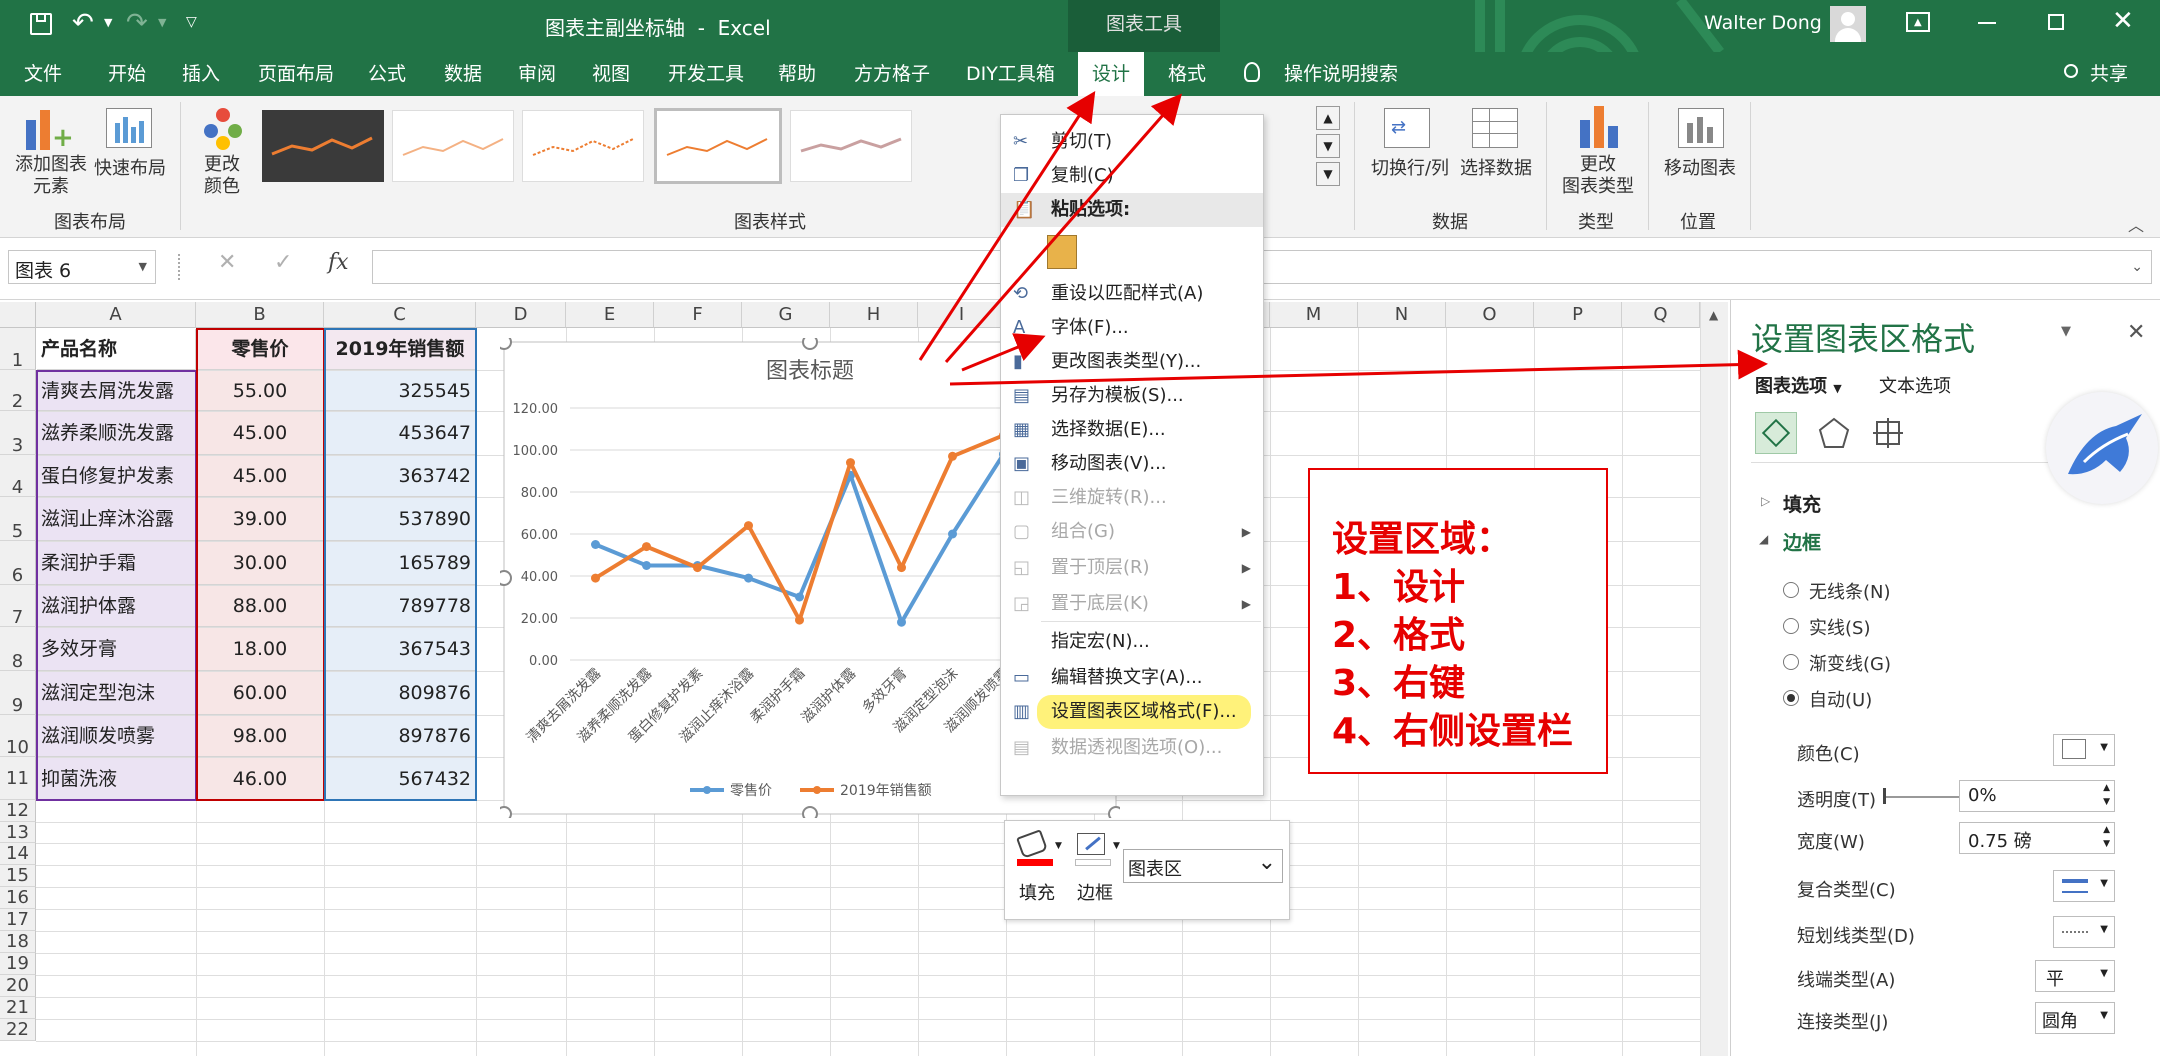  What do you see at coordinates (201, 74) in the screenshot?
I see `tab-insert: 插入` at bounding box center [201, 74].